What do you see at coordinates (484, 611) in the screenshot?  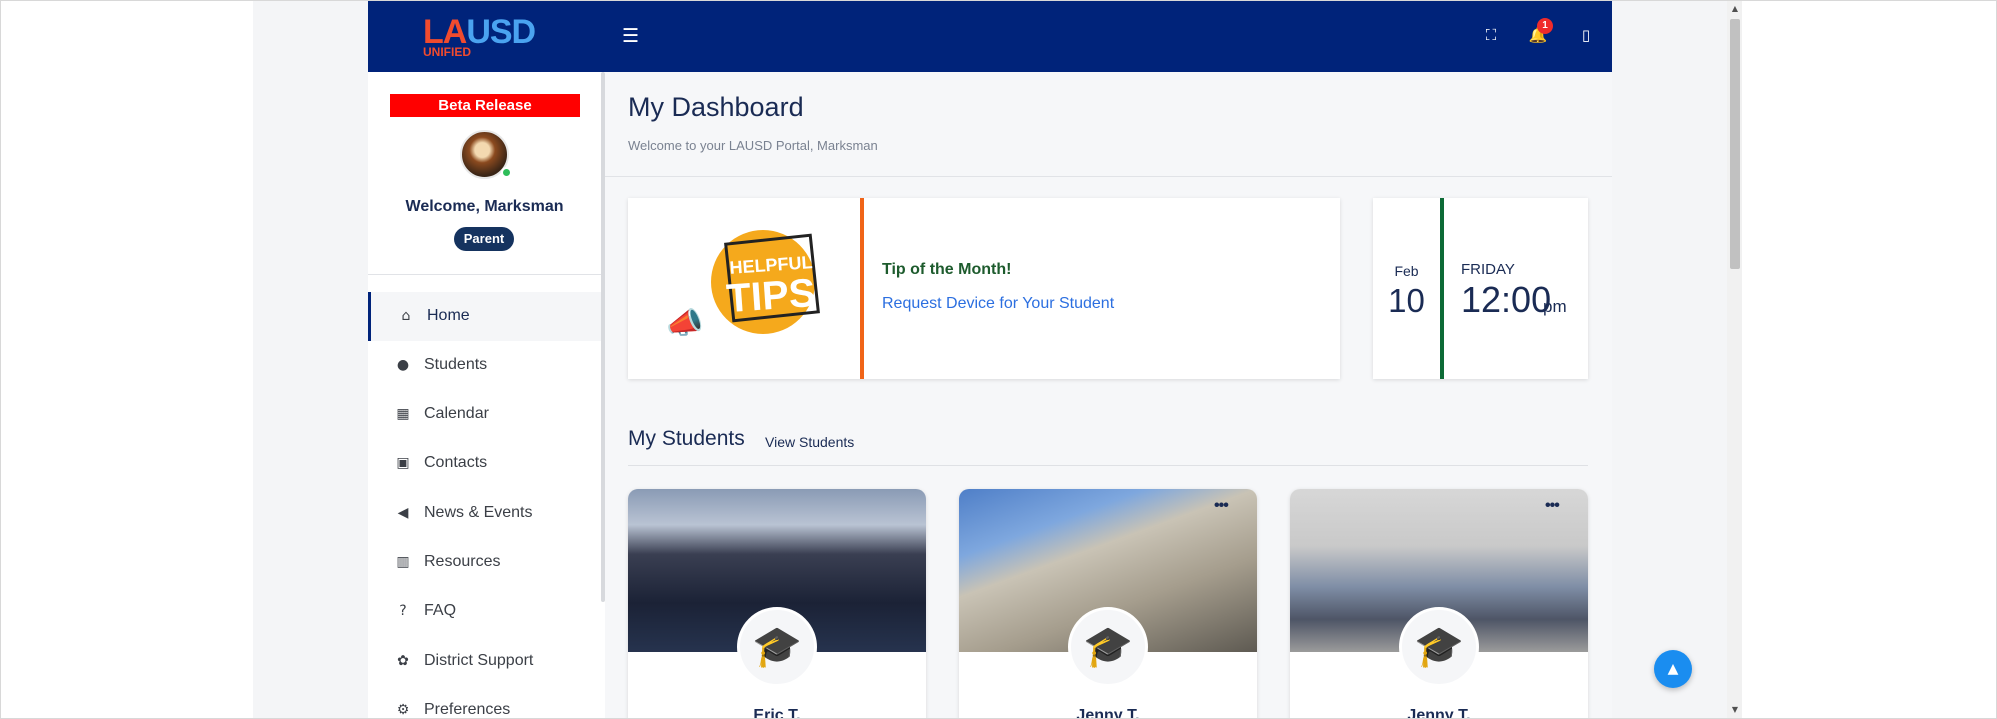 I see `sidebar-item-faq: ? FAQ` at bounding box center [484, 611].